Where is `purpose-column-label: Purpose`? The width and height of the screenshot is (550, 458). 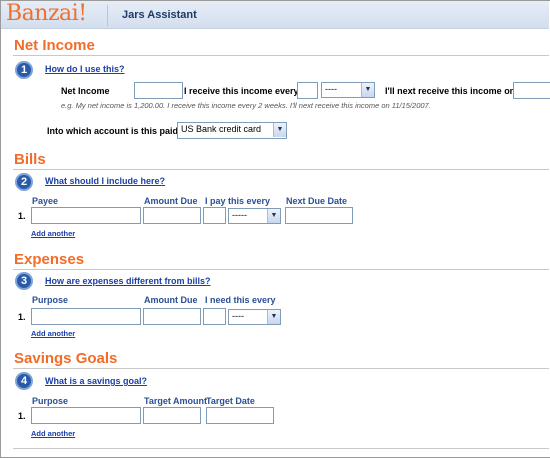 purpose-column-label: Purpose is located at coordinates (50, 300).